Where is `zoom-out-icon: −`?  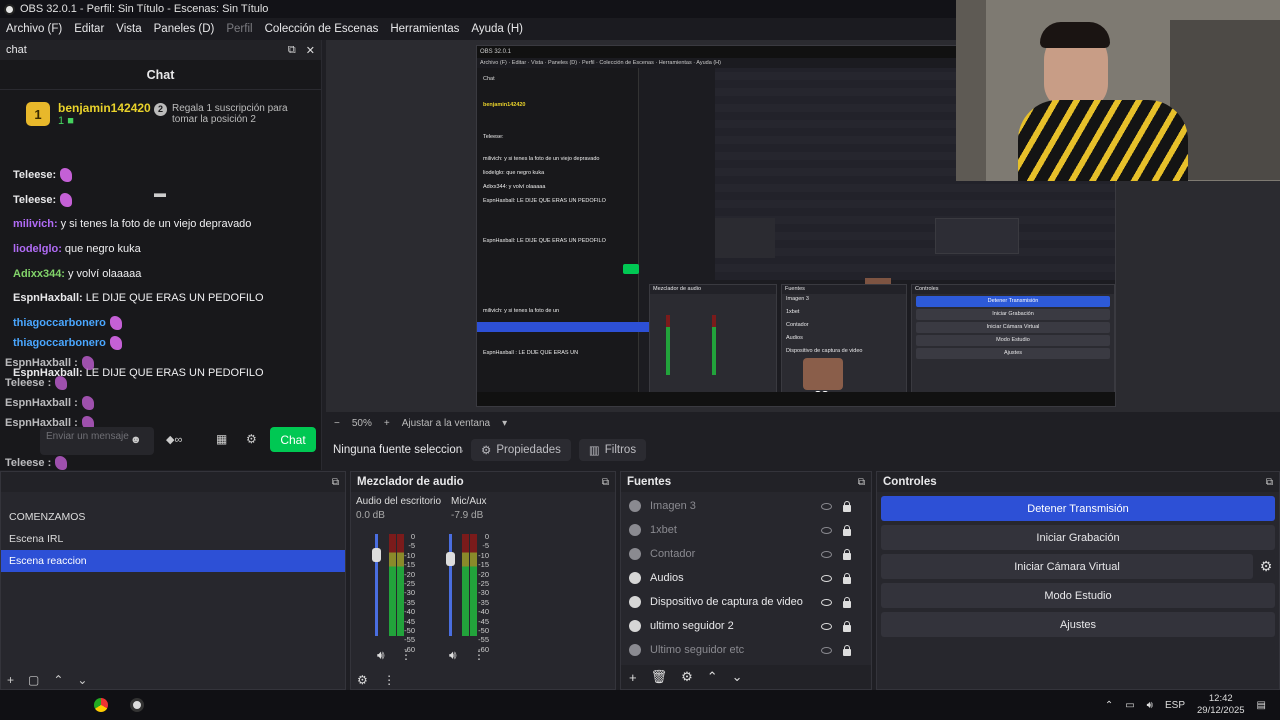
zoom-out-icon: − is located at coordinates (337, 423).